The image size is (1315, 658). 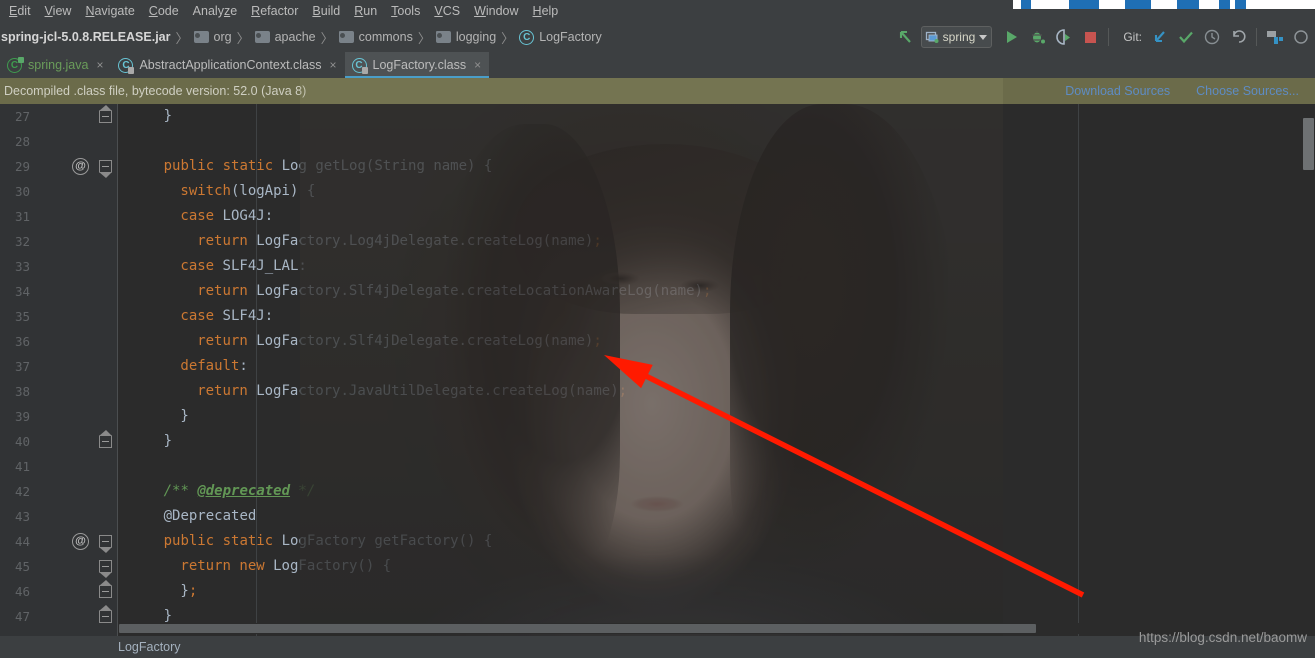 What do you see at coordinates (22, 341) in the screenshot?
I see `line-number: 36` at bounding box center [22, 341].